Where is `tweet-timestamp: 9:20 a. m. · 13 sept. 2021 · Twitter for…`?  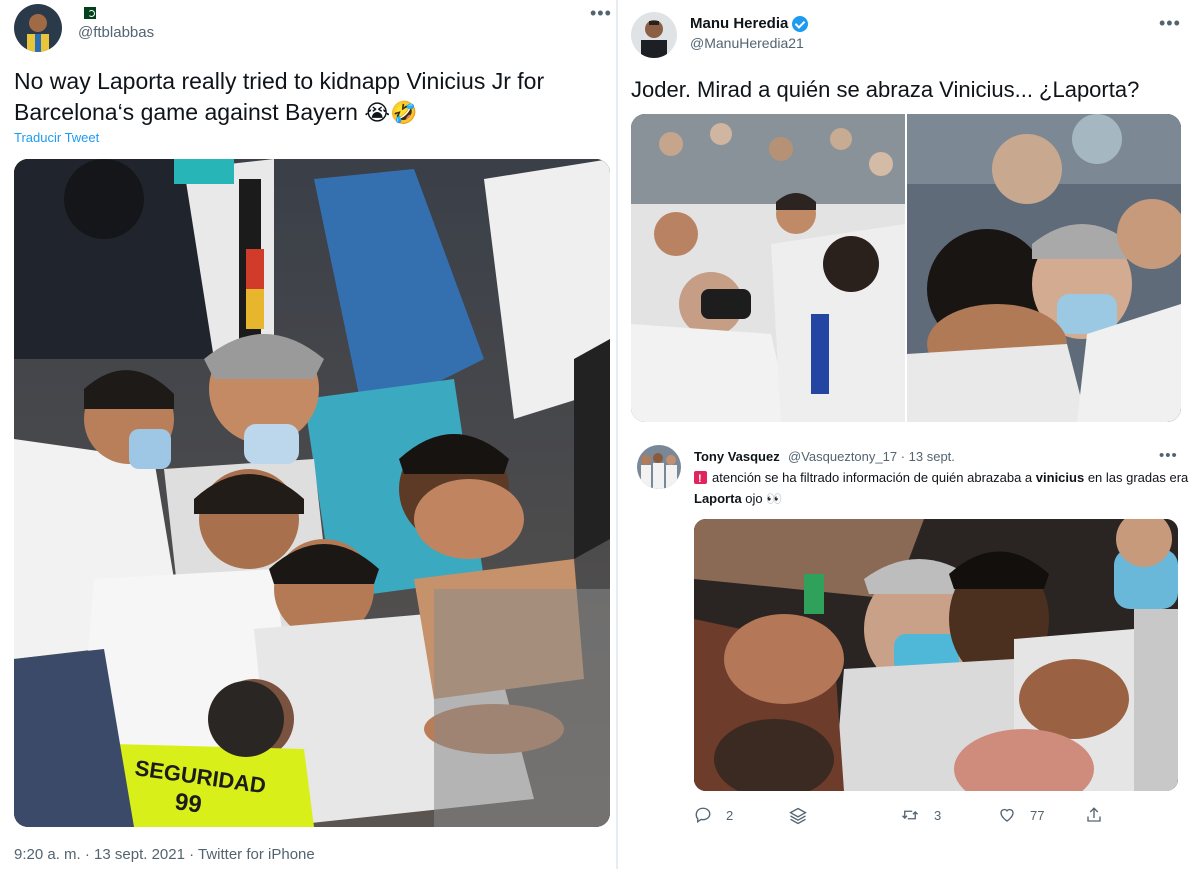
tweet-timestamp: 9:20 a. m. · 13 sept. 2021 · Twitter for… is located at coordinates (164, 854).